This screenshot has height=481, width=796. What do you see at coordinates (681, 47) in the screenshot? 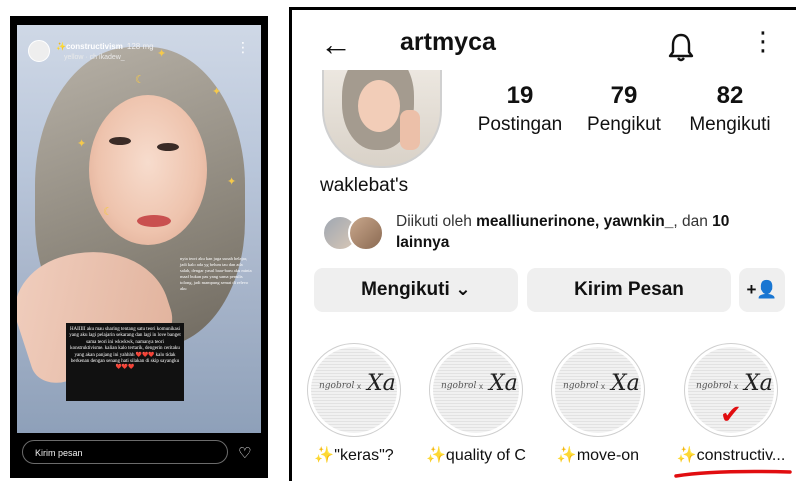
I see `bell-icon` at bounding box center [681, 47].